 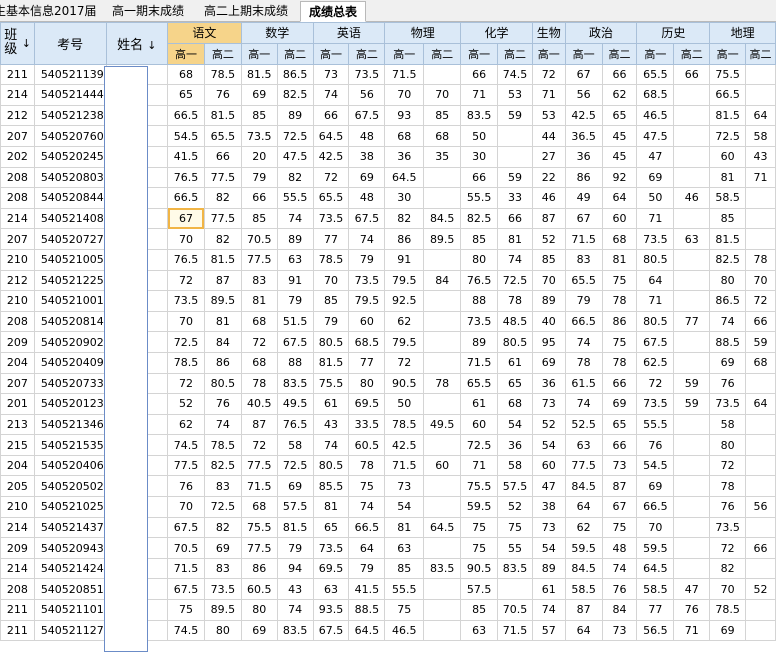 What do you see at coordinates (17, 43) in the screenshot?
I see `class-column-header: 班级 ↓` at bounding box center [17, 43].